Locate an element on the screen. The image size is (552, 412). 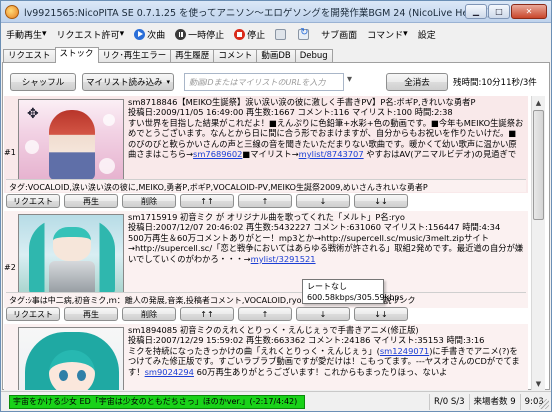
pause-icon is located at coordinates (181, 34).